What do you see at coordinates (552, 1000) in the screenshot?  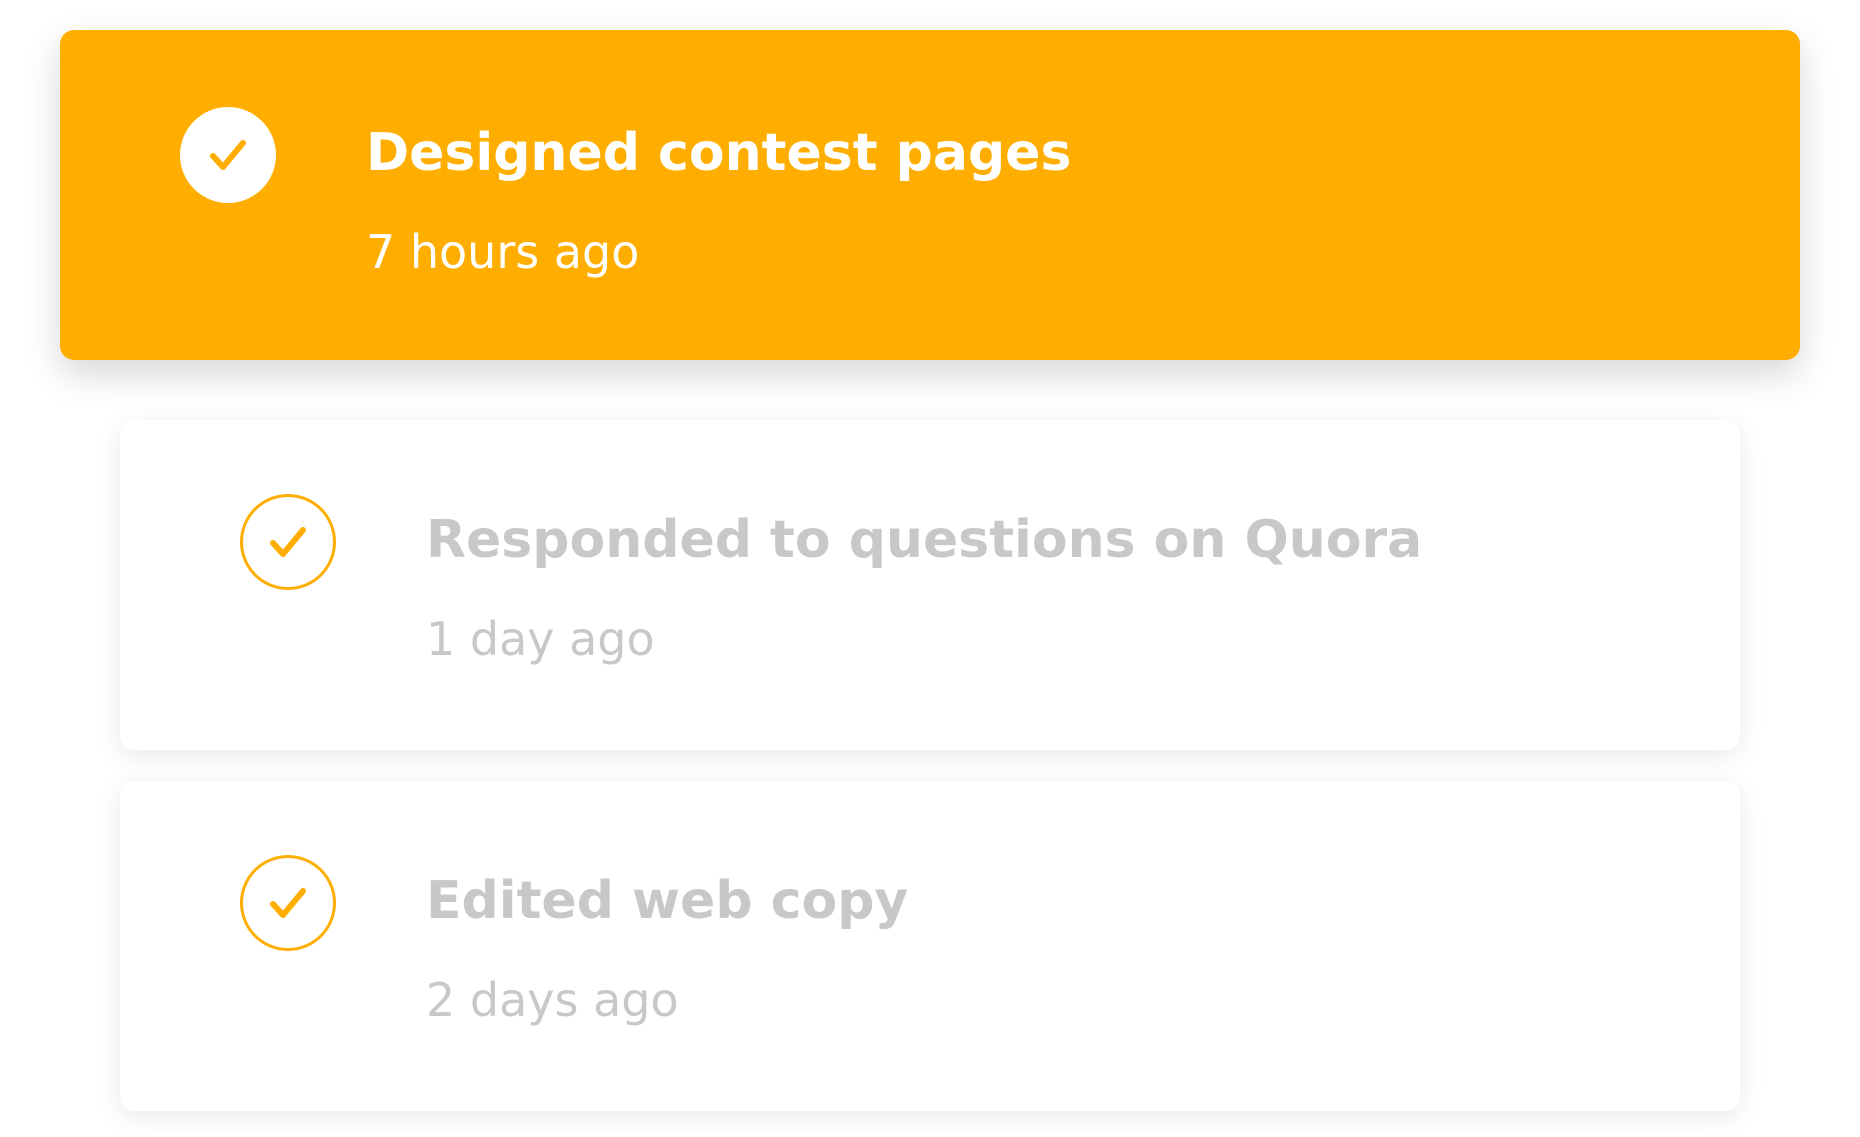 I see `activity-timestamp: 2 days ago` at bounding box center [552, 1000].